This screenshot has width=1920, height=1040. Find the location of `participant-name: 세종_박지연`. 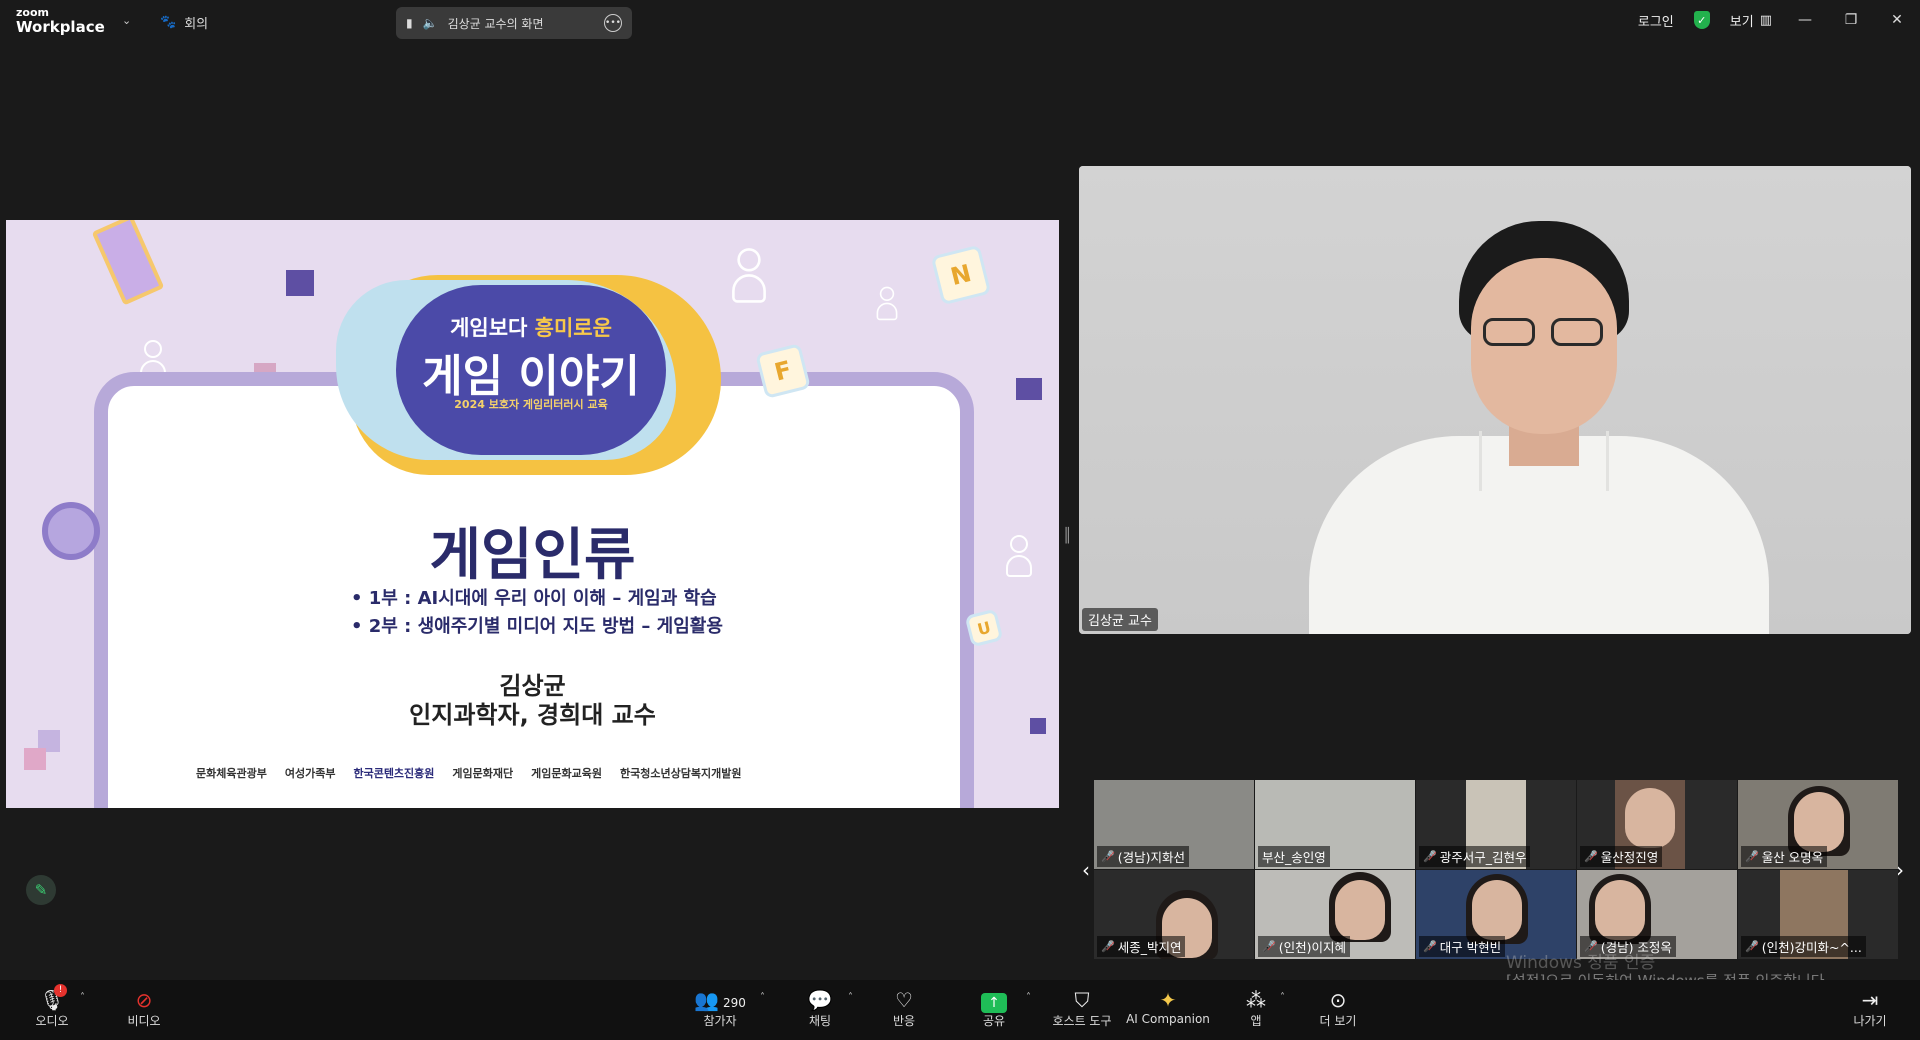

participant-name: 세종_박지연 is located at coordinates (1149, 947).